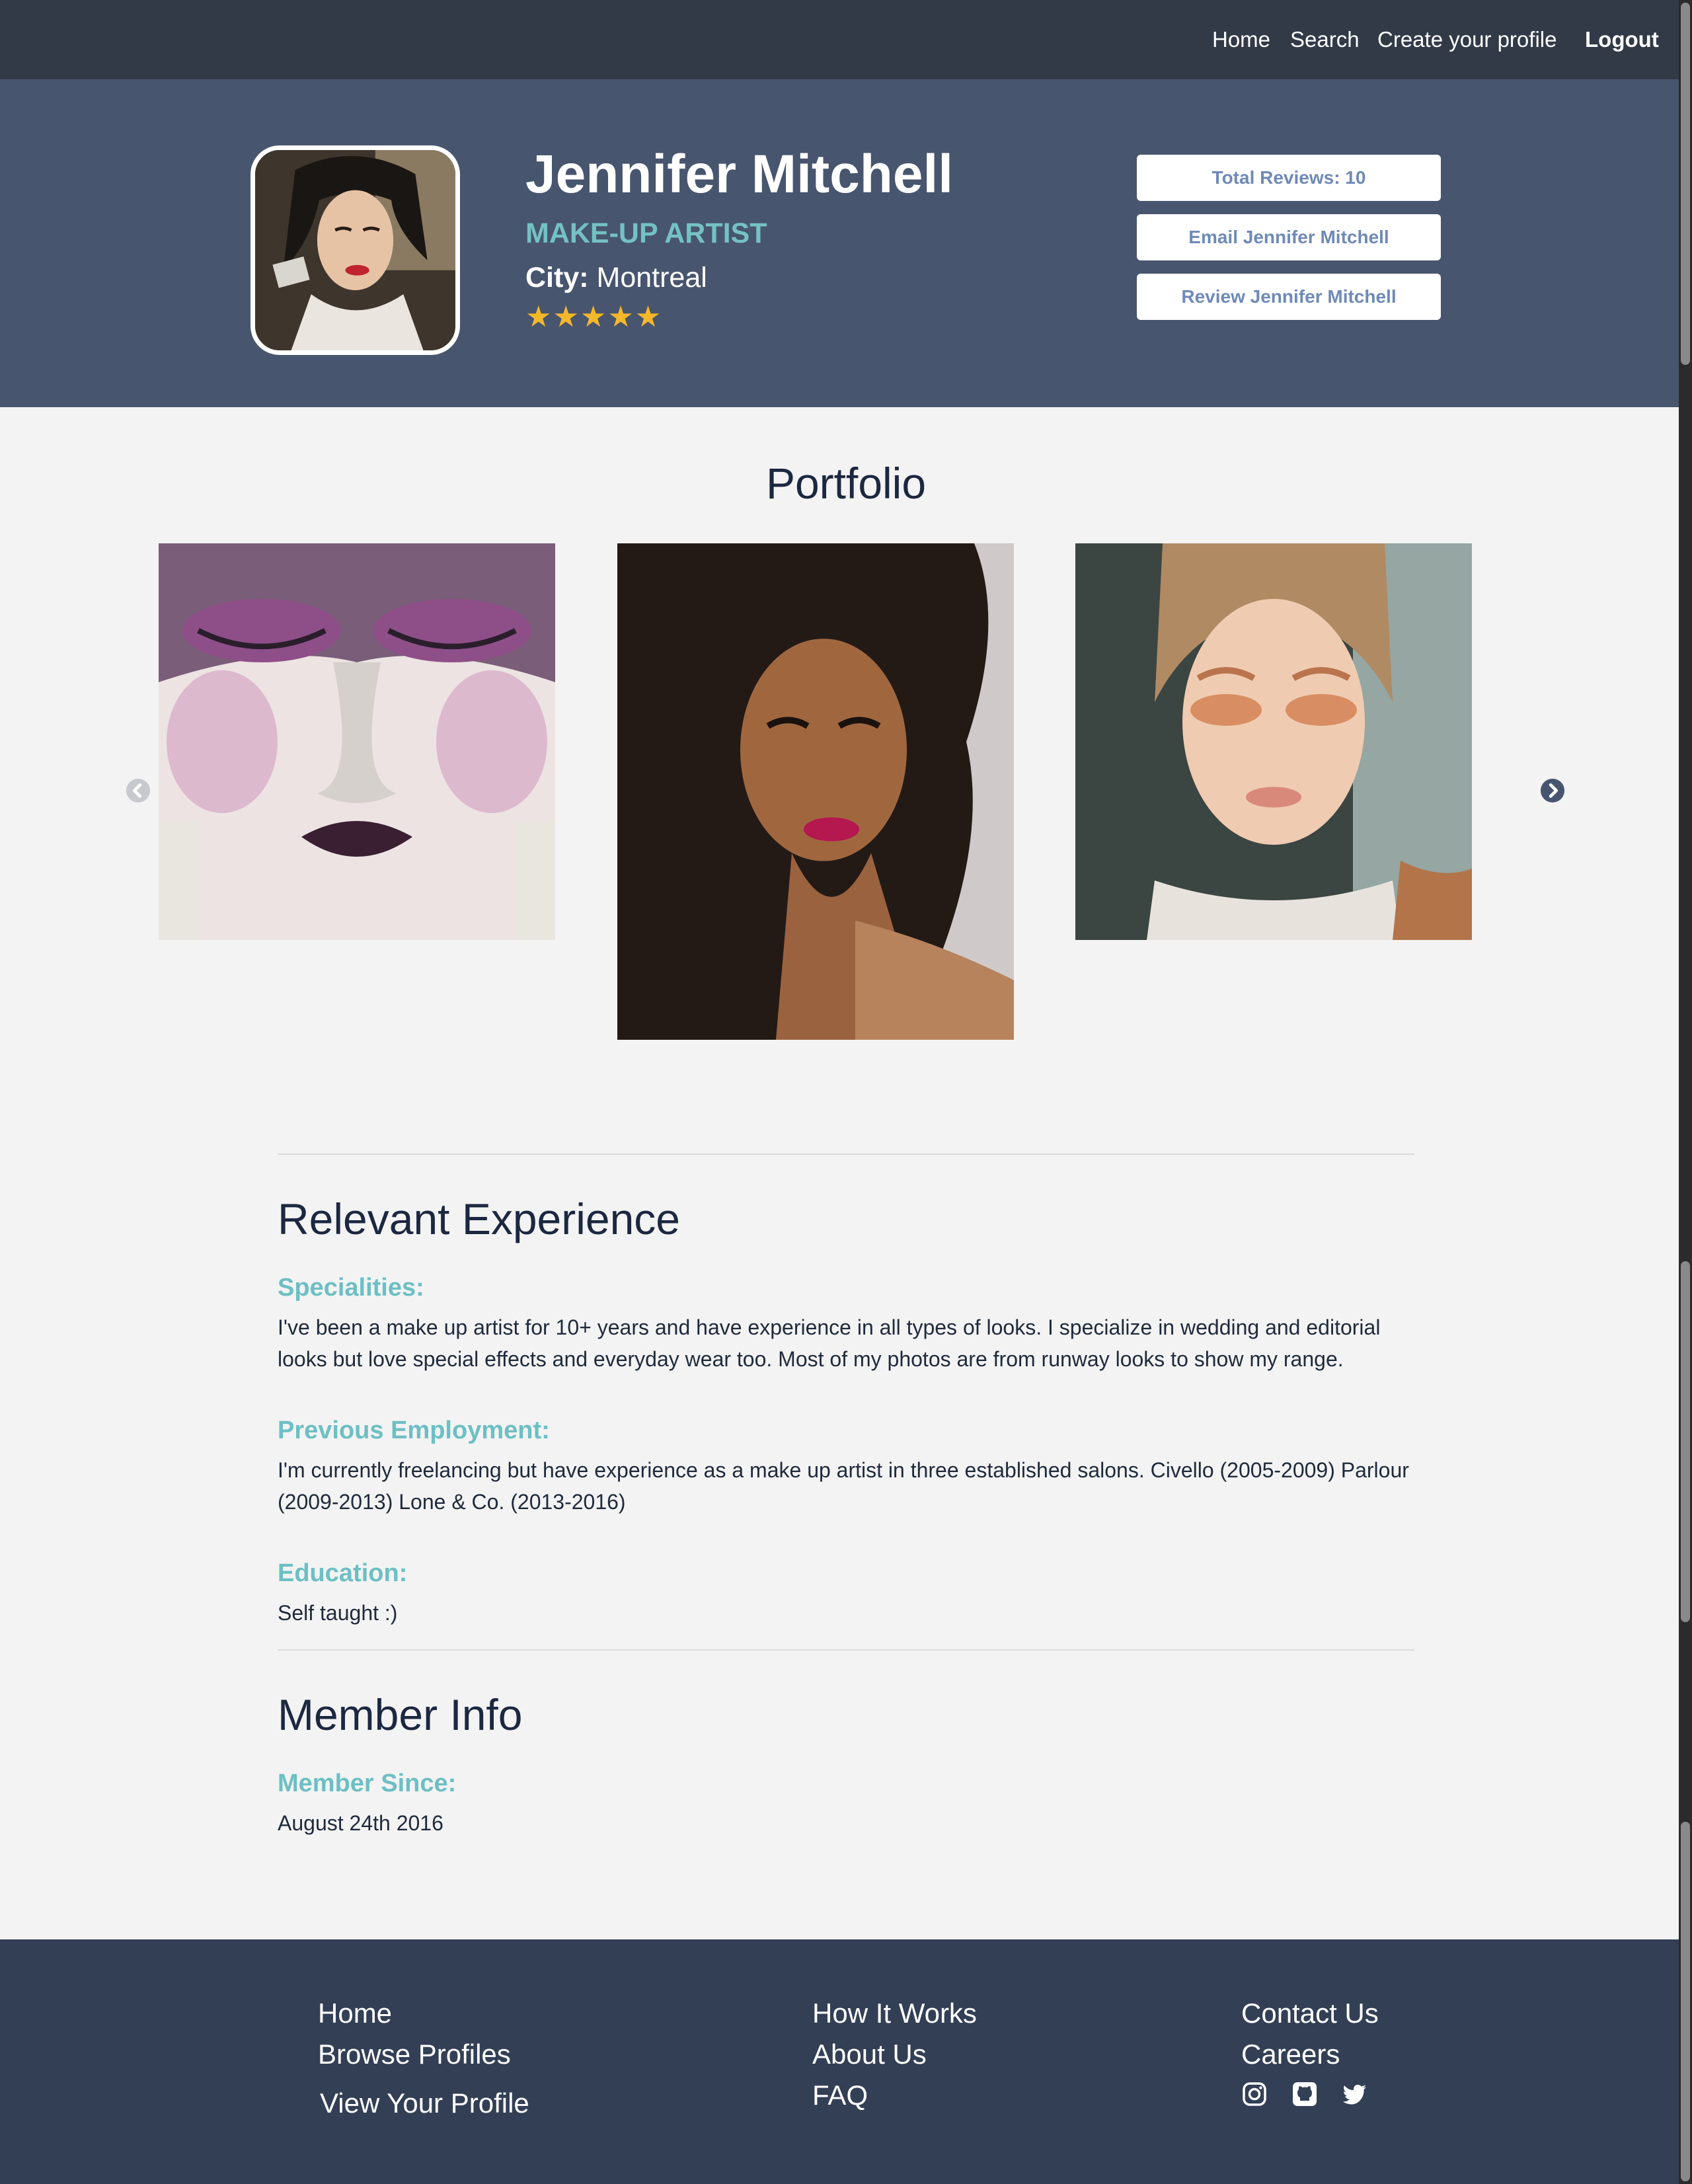 This screenshot has width=1692, height=2184. I want to click on education-label: Education:, so click(343, 1573).